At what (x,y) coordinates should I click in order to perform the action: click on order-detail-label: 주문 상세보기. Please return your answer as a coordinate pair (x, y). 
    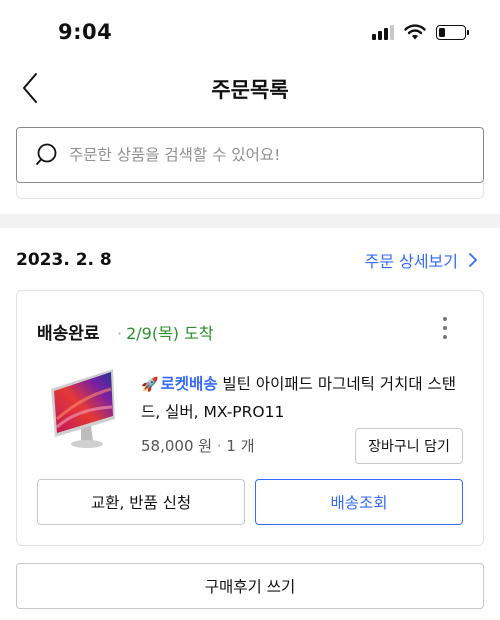
    Looking at the image, I should click on (411, 261).